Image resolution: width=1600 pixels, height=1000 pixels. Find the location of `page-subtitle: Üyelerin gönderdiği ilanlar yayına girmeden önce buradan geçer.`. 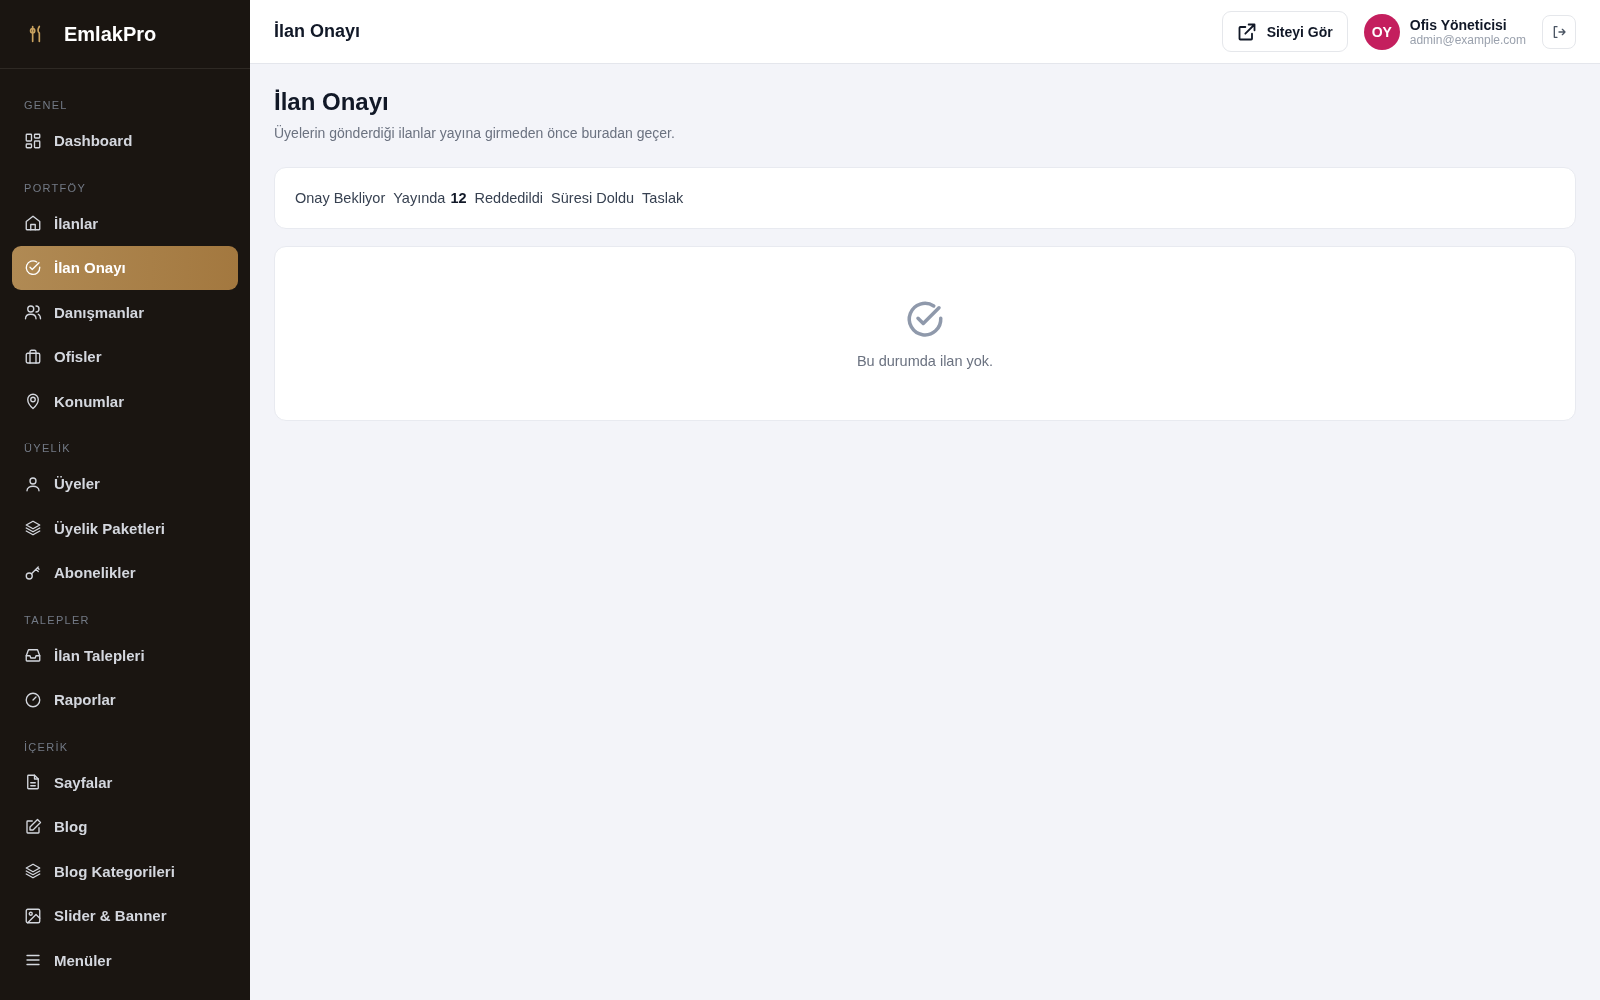

page-subtitle: Üyelerin gönderdiği ilanlar yayına girmeden önce buradan geçer. is located at coordinates (475, 133).